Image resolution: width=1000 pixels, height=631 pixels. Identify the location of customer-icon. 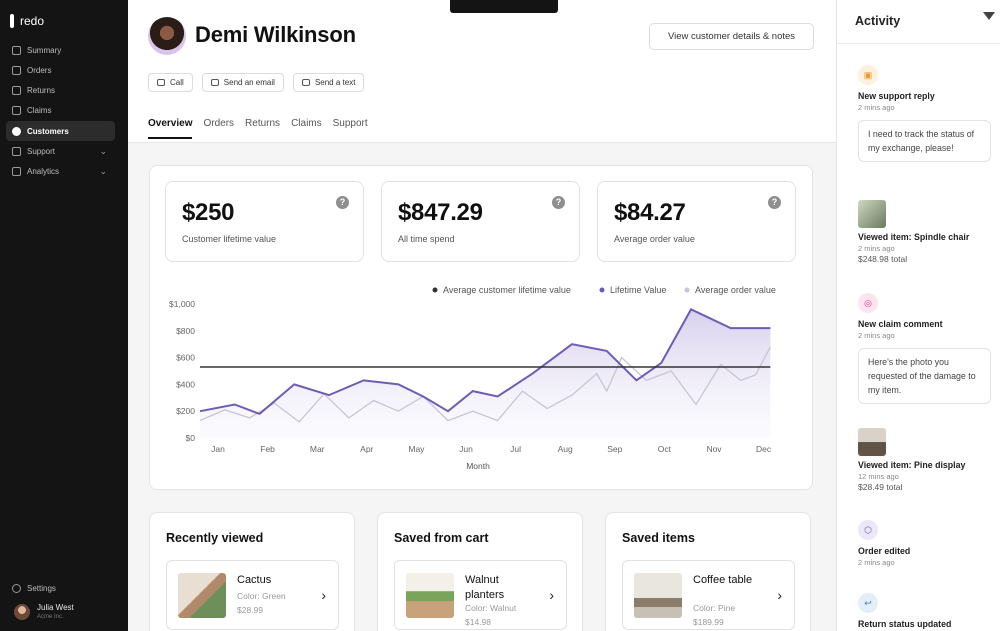
(16, 131).